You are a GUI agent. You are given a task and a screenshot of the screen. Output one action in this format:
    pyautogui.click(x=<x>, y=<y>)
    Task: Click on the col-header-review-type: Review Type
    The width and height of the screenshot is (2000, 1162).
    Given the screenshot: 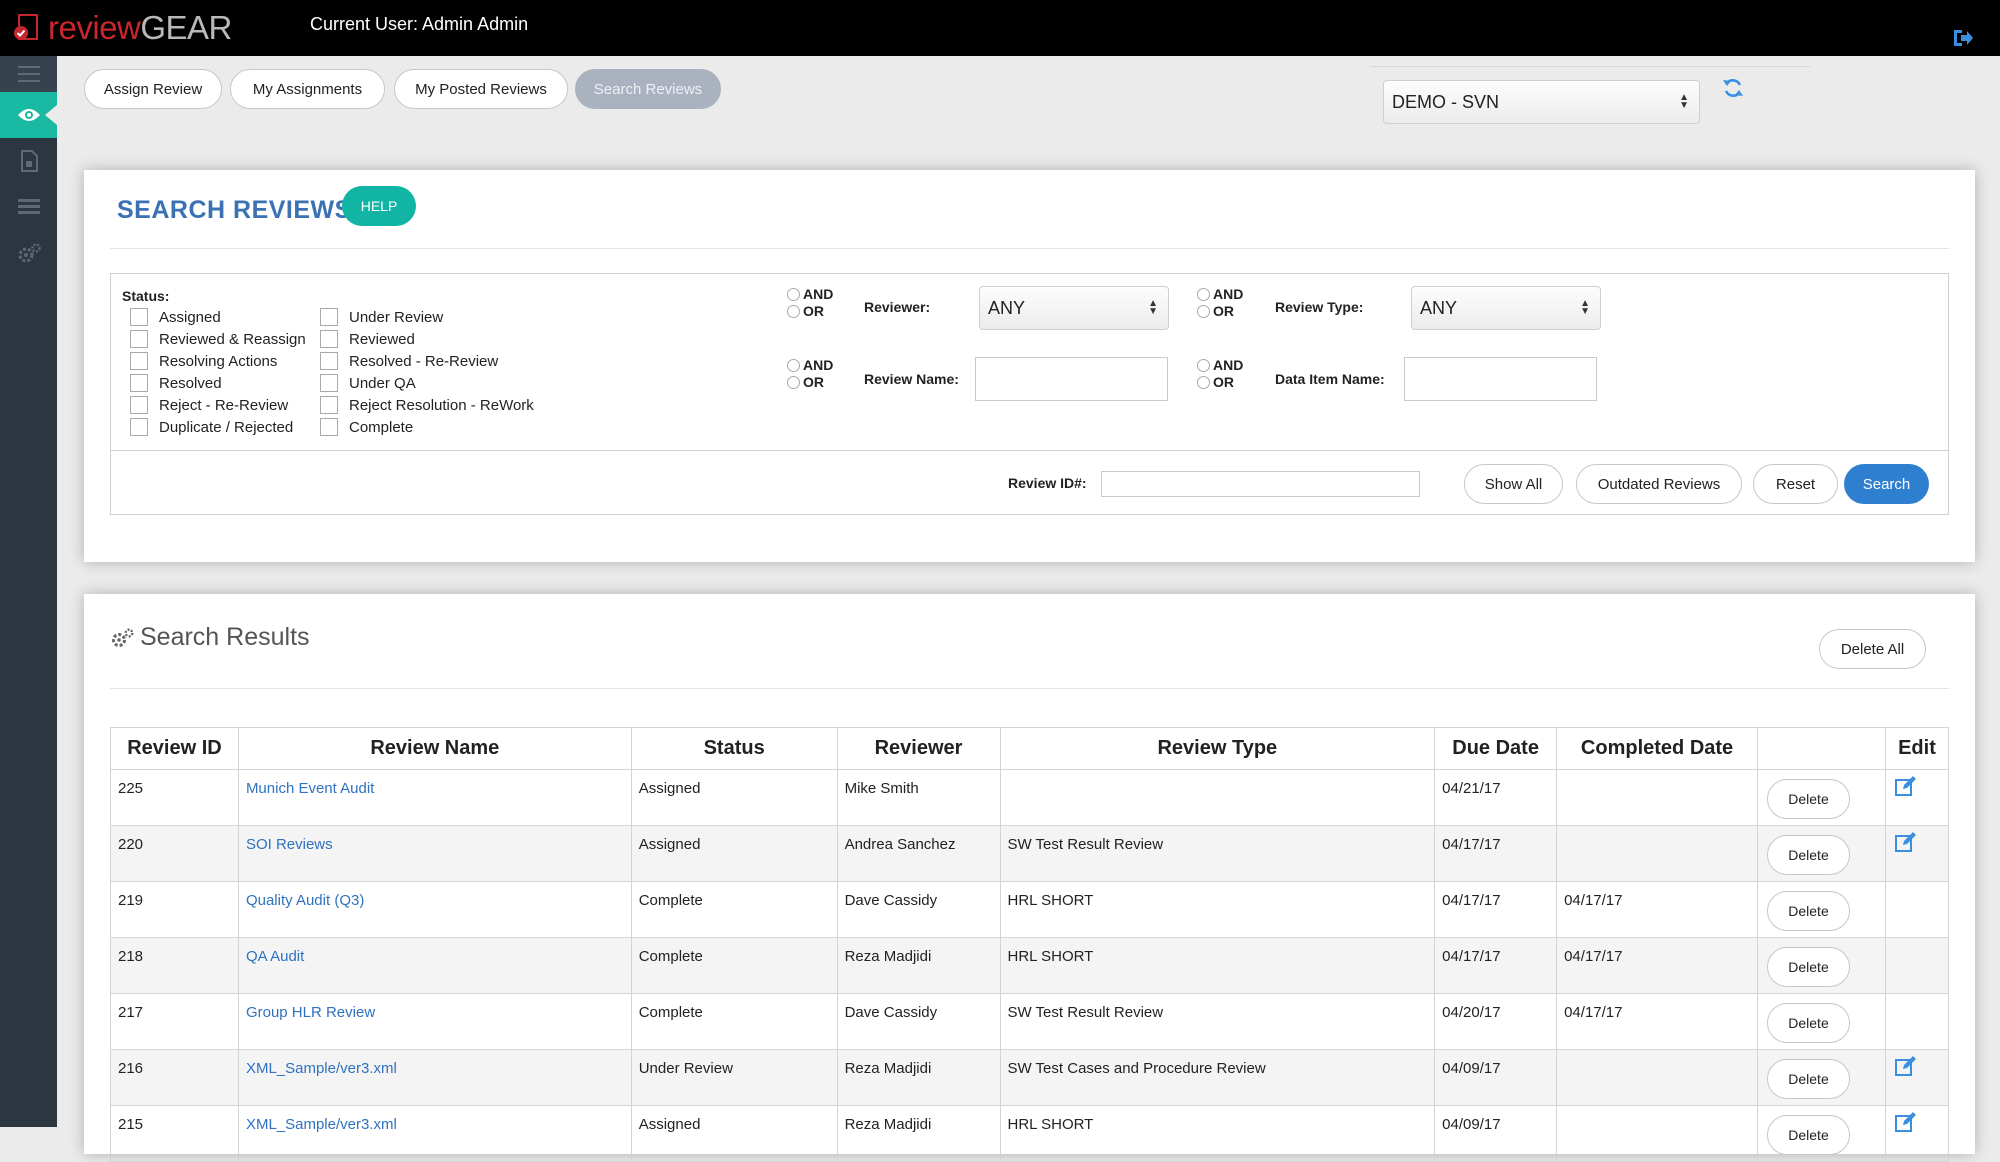 What is the action you would take?
    pyautogui.click(x=1217, y=748)
    